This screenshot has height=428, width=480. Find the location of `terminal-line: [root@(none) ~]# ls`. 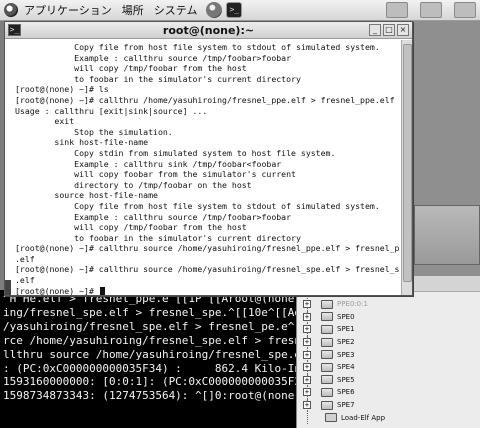

terminal-line: [root@(none) ~]# ls is located at coordinates (62, 89).